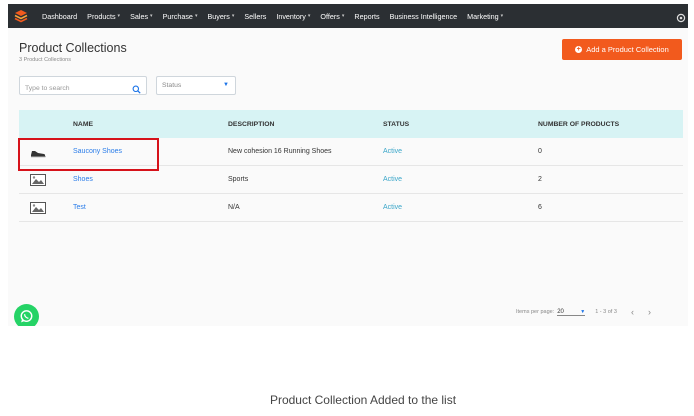 This screenshot has width=694, height=416. I want to click on nav-item-label: Sellers, so click(255, 16).